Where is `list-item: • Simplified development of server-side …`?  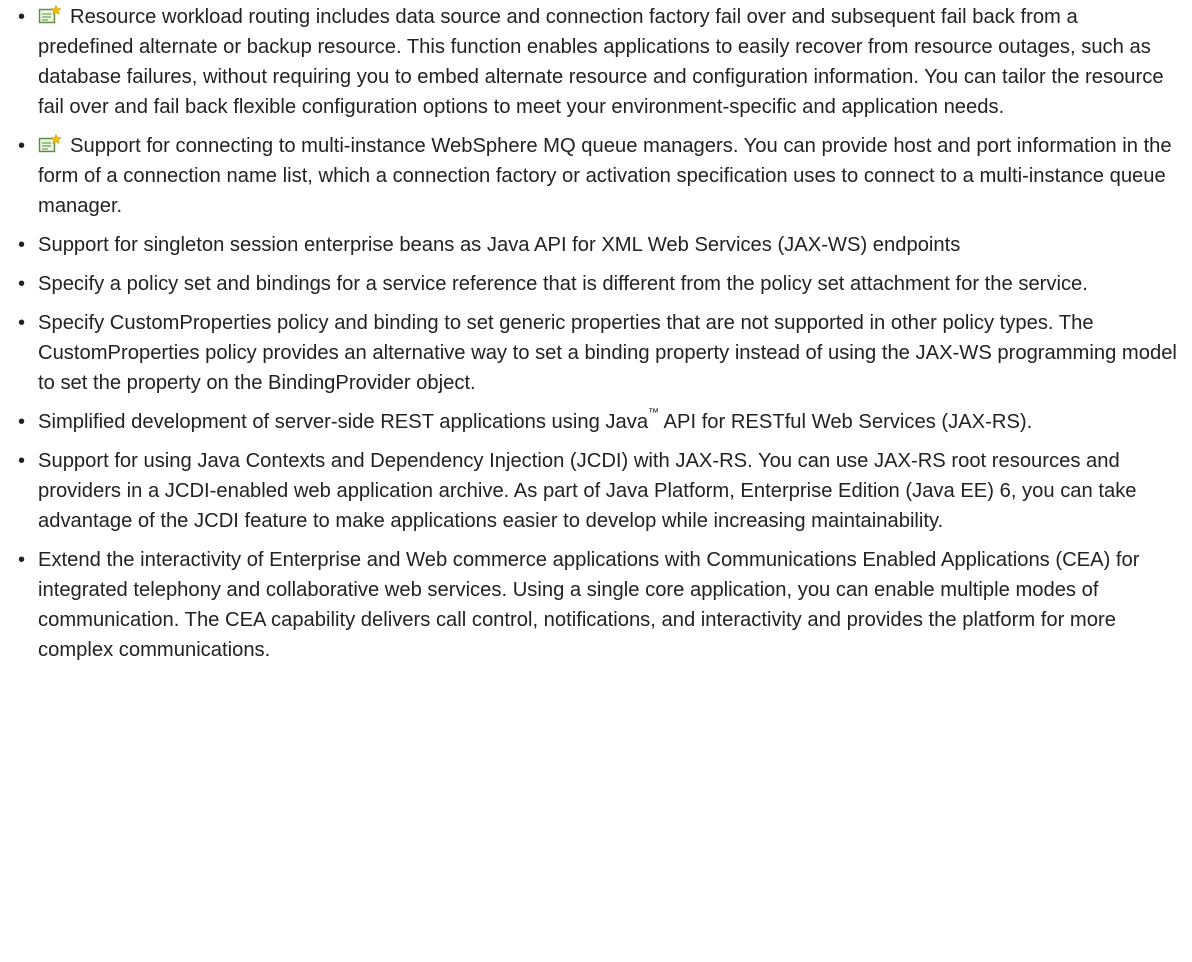
list-item: • Simplified development of server-side … is located at coordinates (598, 422).